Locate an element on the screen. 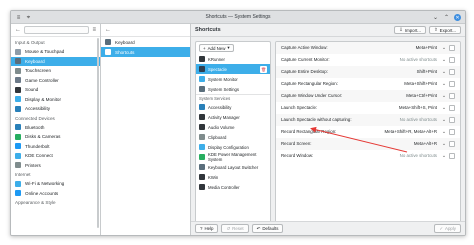  apply-button: ✓ Apply is located at coordinates (447, 228).